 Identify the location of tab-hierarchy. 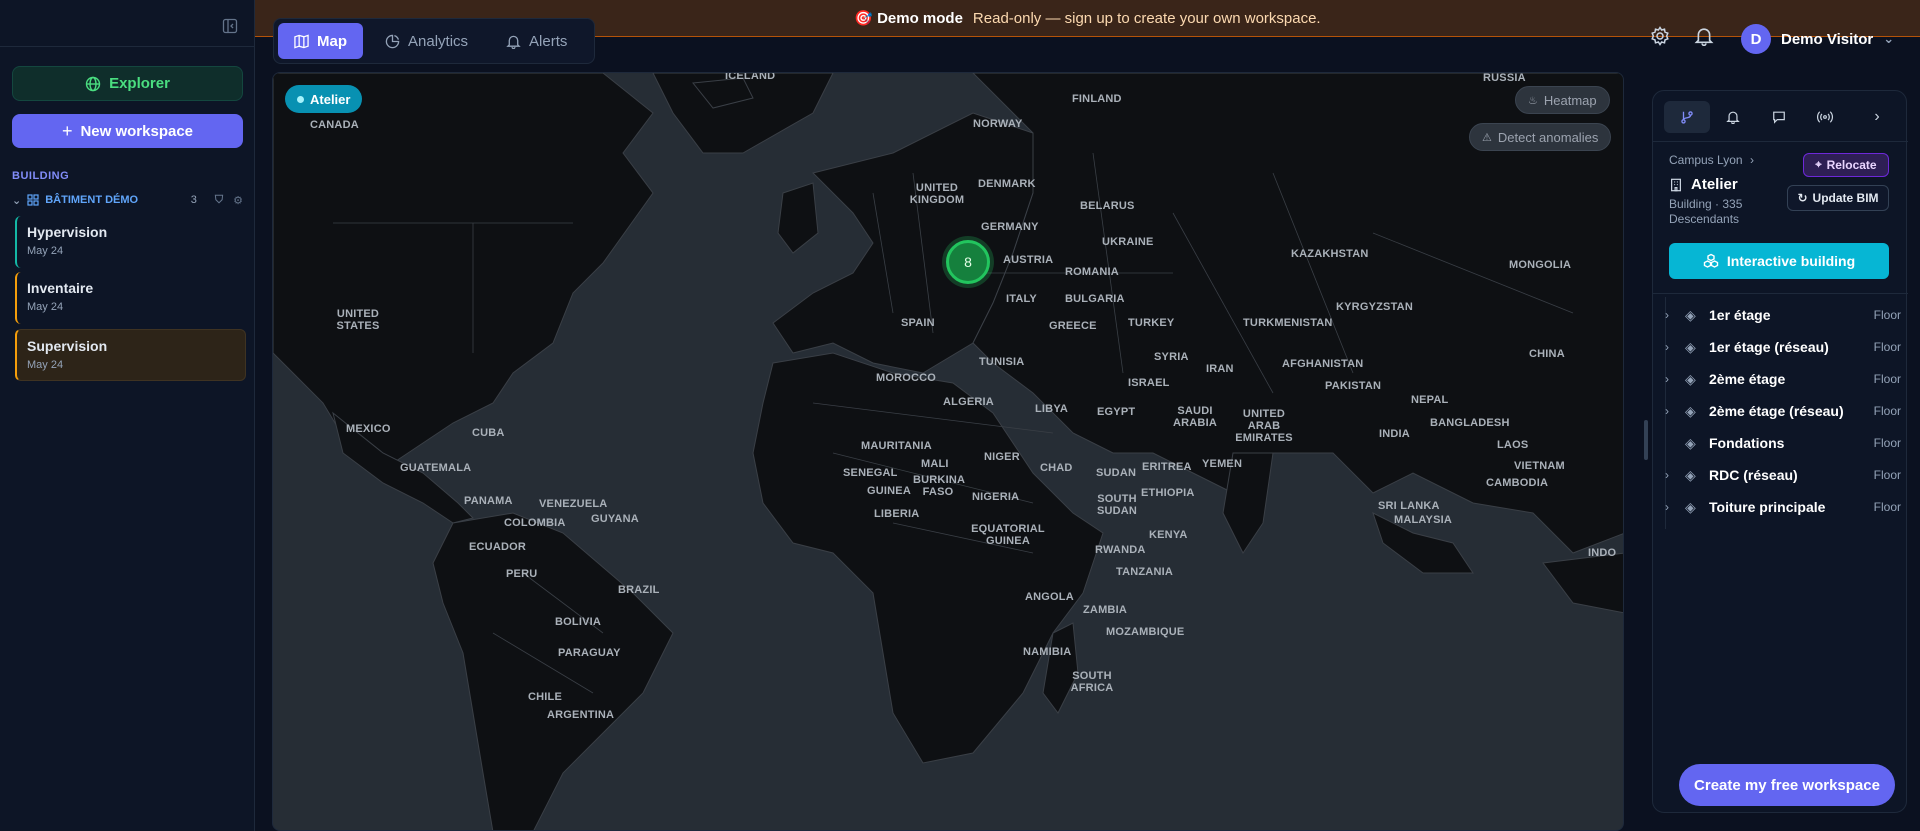
(1687, 117).